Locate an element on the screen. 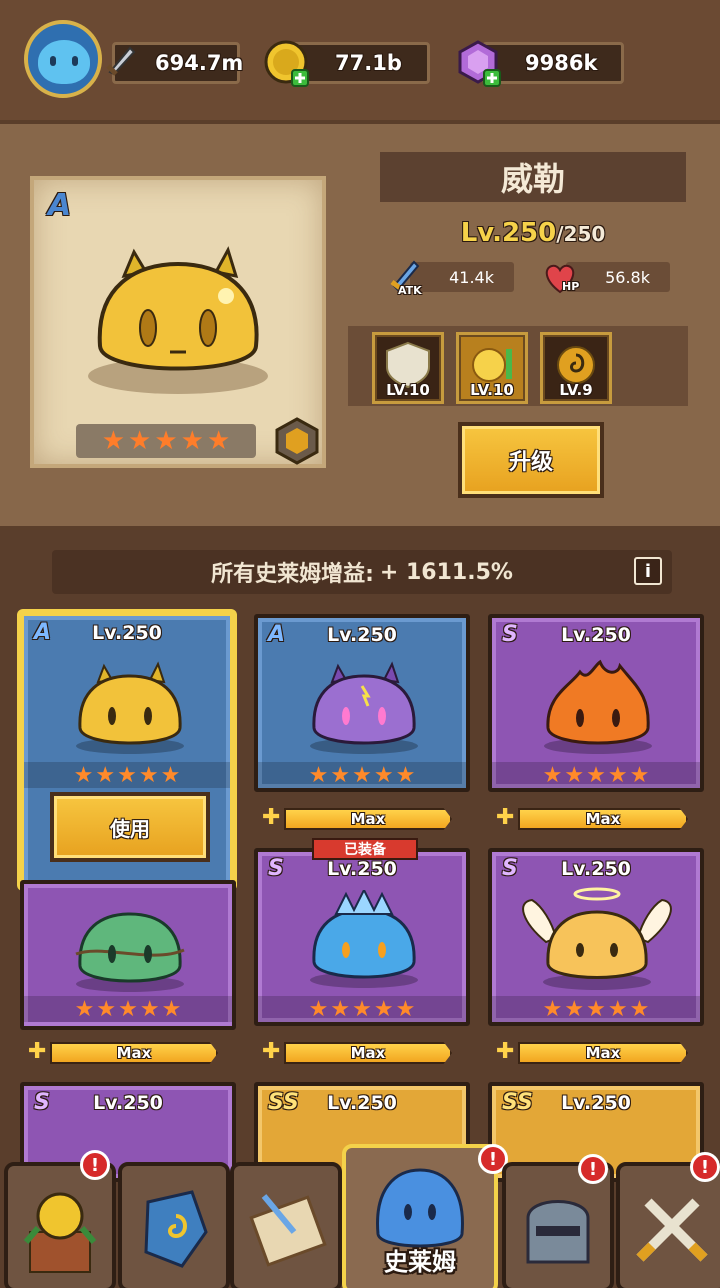 The image size is (720, 1288). use-label: 使用 is located at coordinates (130, 828).